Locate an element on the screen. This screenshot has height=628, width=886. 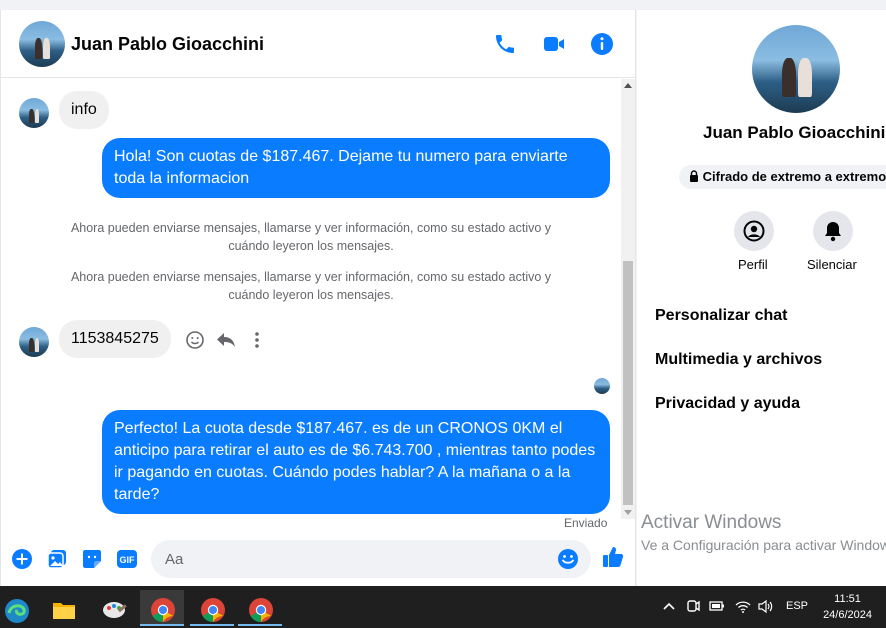
scrollbar-thumb is located at coordinates (628, 383).